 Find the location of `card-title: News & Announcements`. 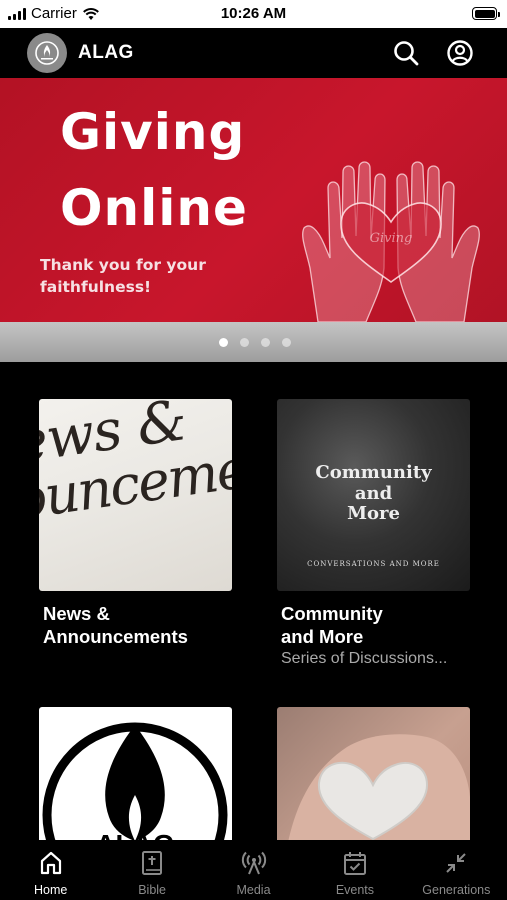

card-title: News & Announcements is located at coordinates (137, 625).